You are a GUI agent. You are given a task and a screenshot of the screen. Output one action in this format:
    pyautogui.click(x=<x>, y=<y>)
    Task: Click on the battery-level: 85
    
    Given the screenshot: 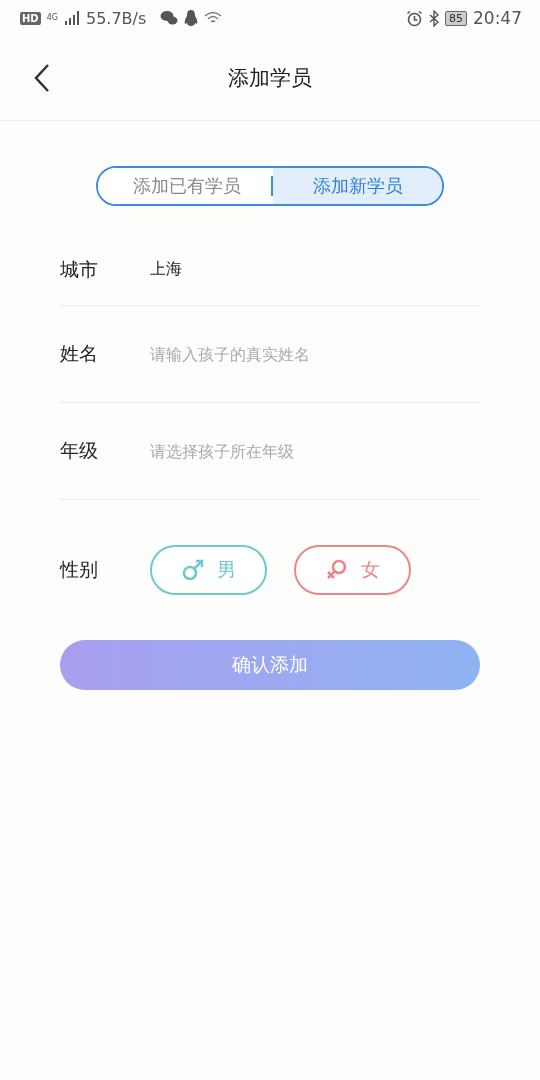 What is the action you would take?
    pyautogui.click(x=456, y=18)
    